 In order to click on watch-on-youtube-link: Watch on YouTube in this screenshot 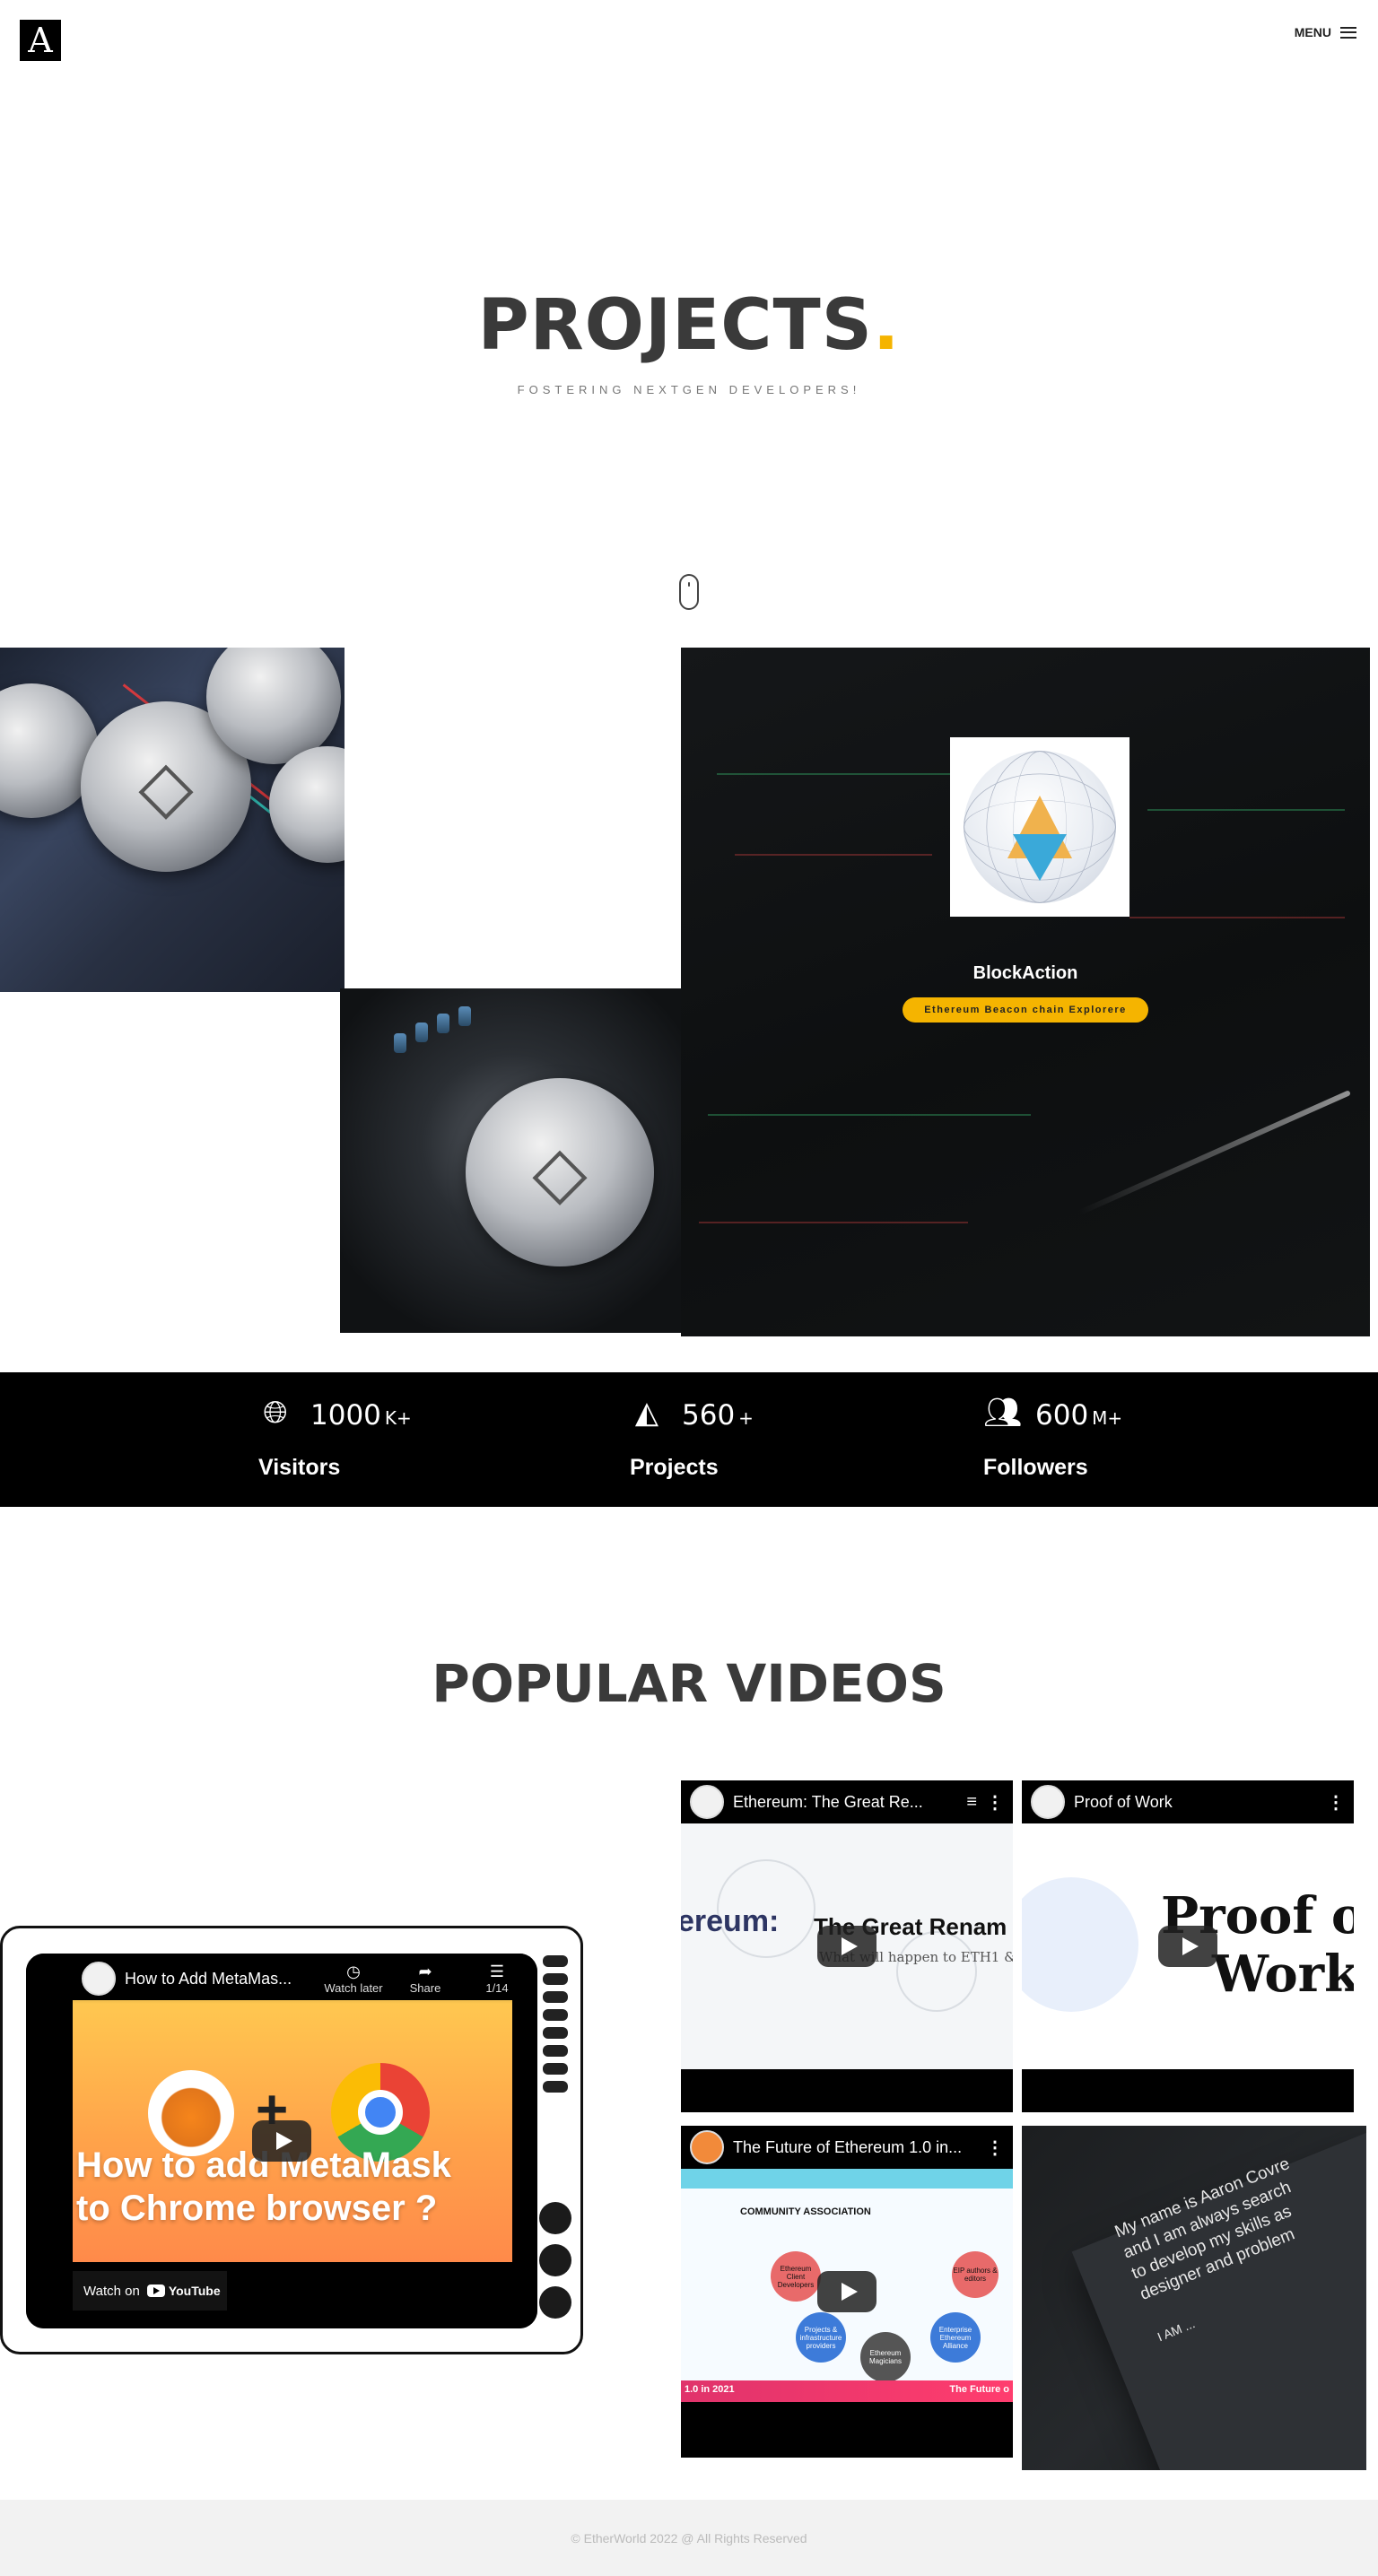, I will do `click(150, 2291)`.